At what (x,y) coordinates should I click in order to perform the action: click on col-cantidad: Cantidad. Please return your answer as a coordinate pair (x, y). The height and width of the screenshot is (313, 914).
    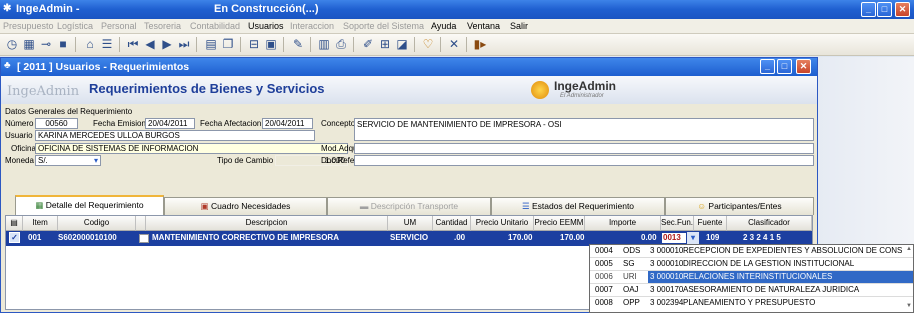
    Looking at the image, I should click on (452, 223).